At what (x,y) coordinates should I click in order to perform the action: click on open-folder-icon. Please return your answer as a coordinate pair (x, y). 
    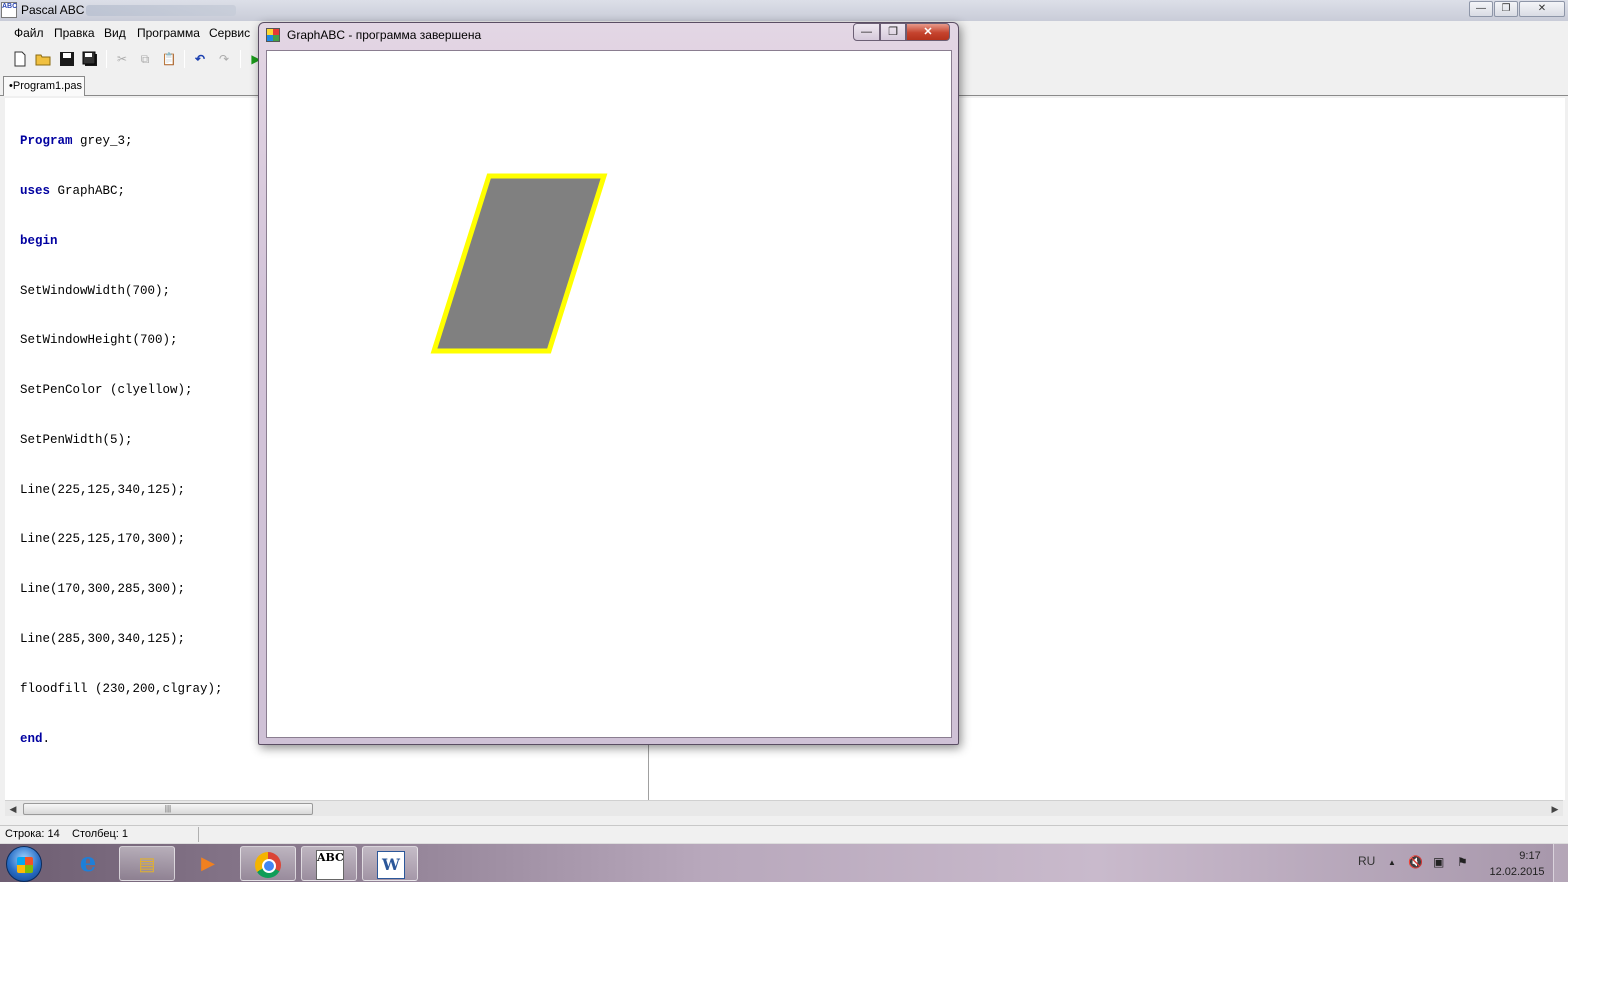
    Looking at the image, I should click on (43, 59).